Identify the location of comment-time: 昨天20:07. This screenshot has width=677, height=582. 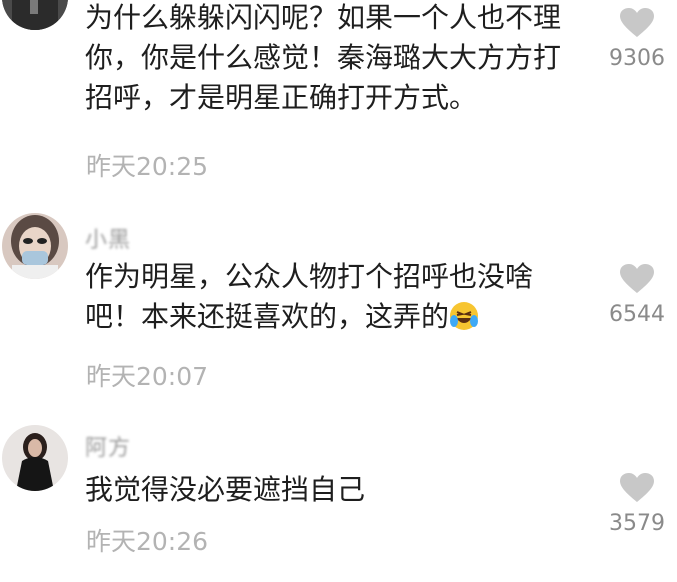
(147, 376).